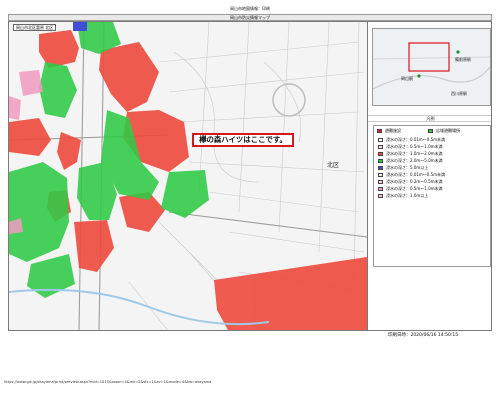  I want to click on legend-label-7: 浸水の深さ：0.2m～0.5m未満, so click(414, 181).